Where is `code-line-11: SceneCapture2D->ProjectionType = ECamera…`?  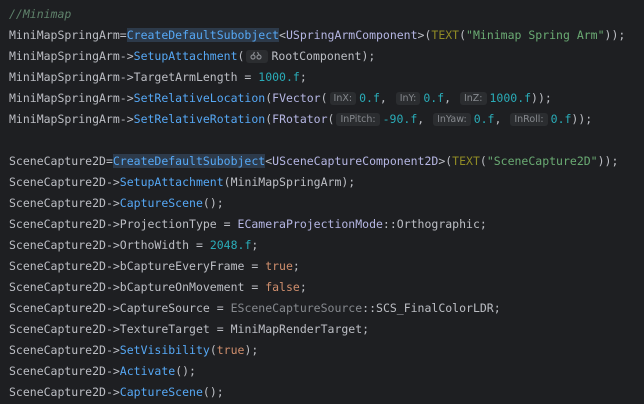
code-line-11: SceneCapture2D->ProjectionType = ECamera… is located at coordinates (248, 224).